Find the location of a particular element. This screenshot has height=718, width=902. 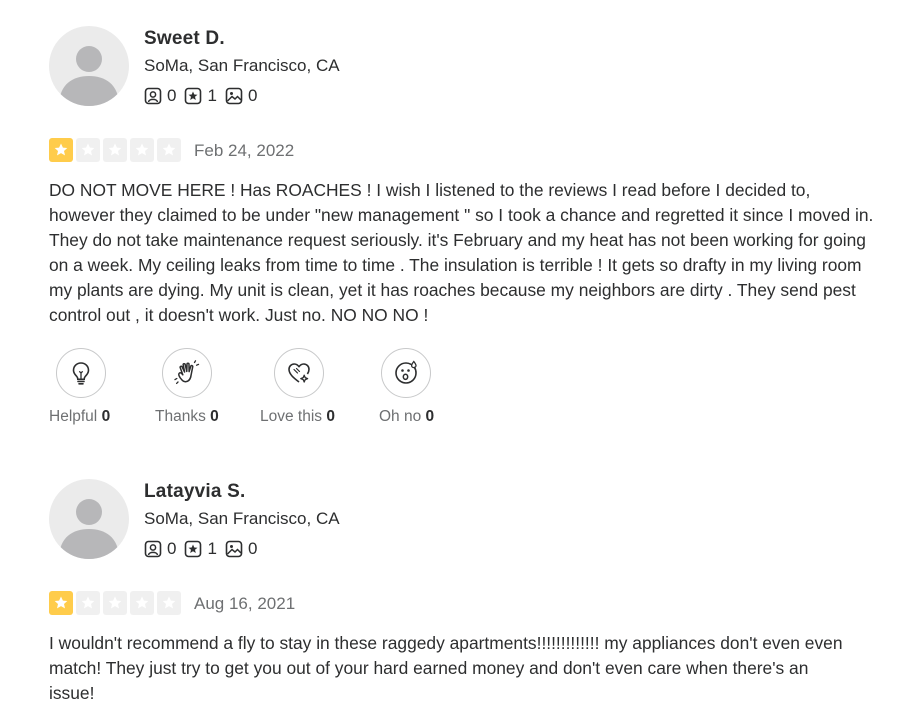

thanks-count: 0 is located at coordinates (214, 416).